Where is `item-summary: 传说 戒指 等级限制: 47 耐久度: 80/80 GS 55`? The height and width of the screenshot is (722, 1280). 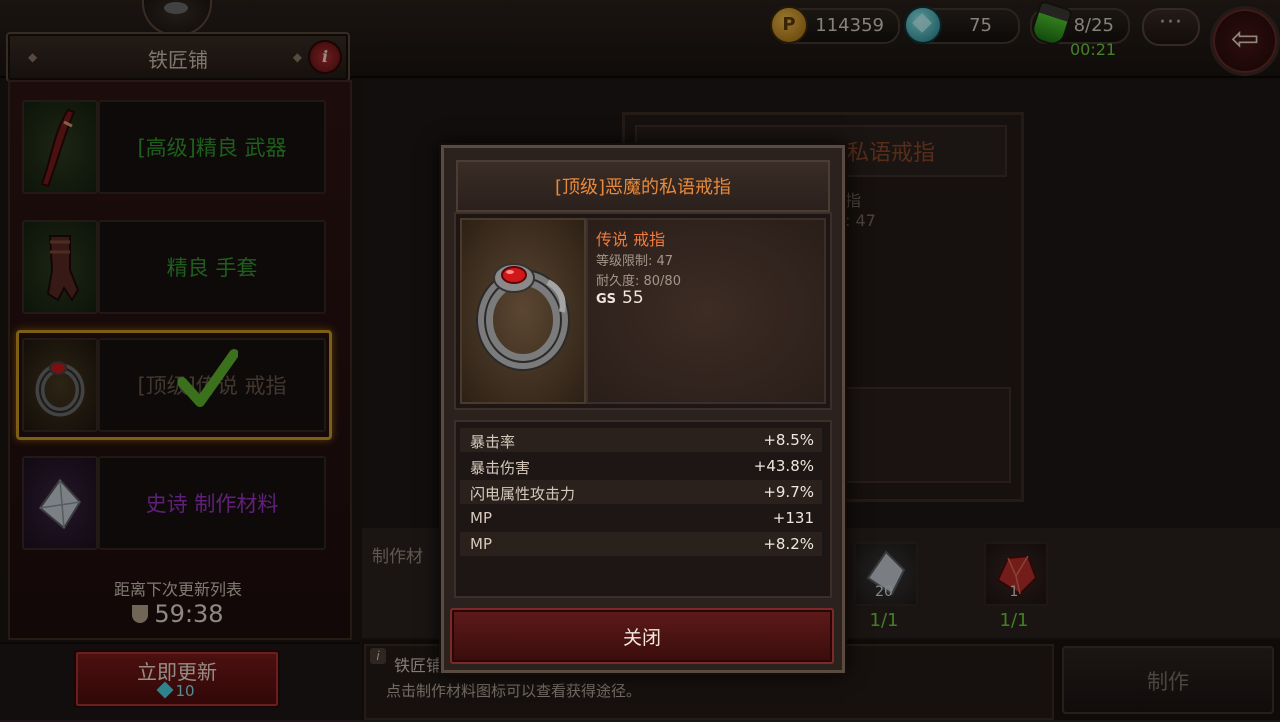 item-summary: 传说 戒指 等级限制: 47 耐久度: 80/80 GS 55 is located at coordinates (643, 311).